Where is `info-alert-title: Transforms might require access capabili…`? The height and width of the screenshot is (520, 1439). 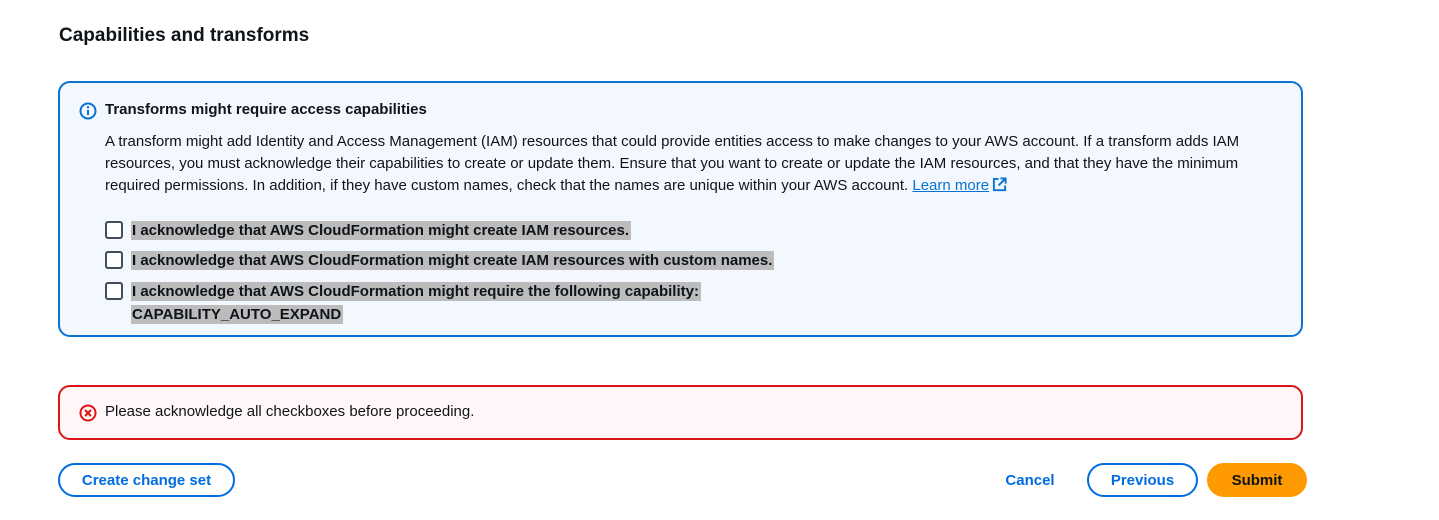
info-alert-title: Transforms might require access capabili… is located at coordinates (266, 109).